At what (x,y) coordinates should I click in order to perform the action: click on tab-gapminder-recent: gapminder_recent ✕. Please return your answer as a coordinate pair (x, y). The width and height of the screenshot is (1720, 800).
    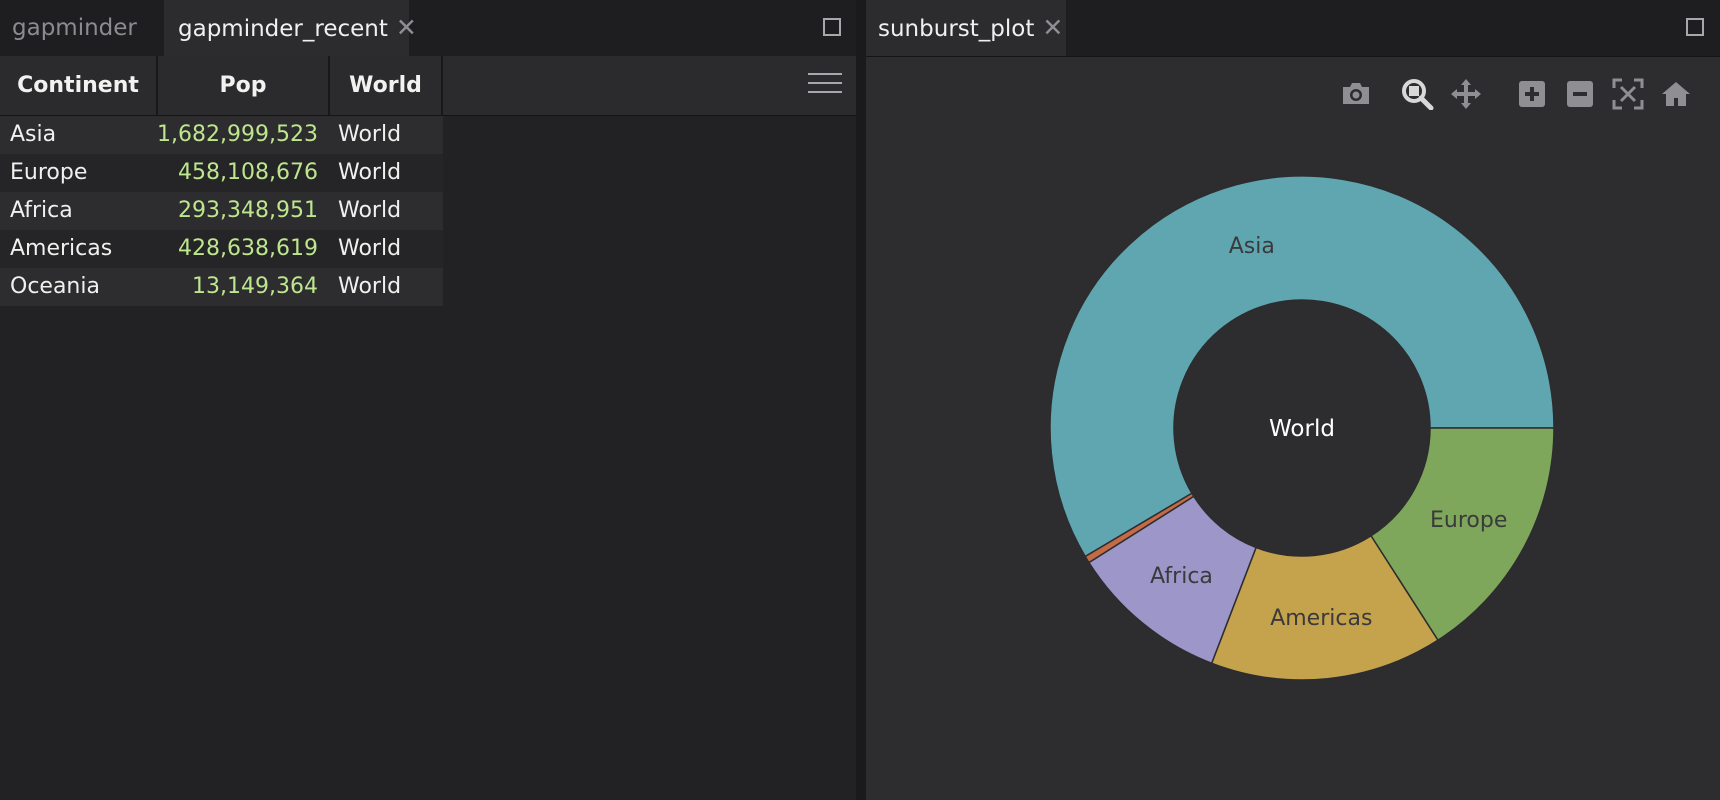
    Looking at the image, I should click on (290, 28).